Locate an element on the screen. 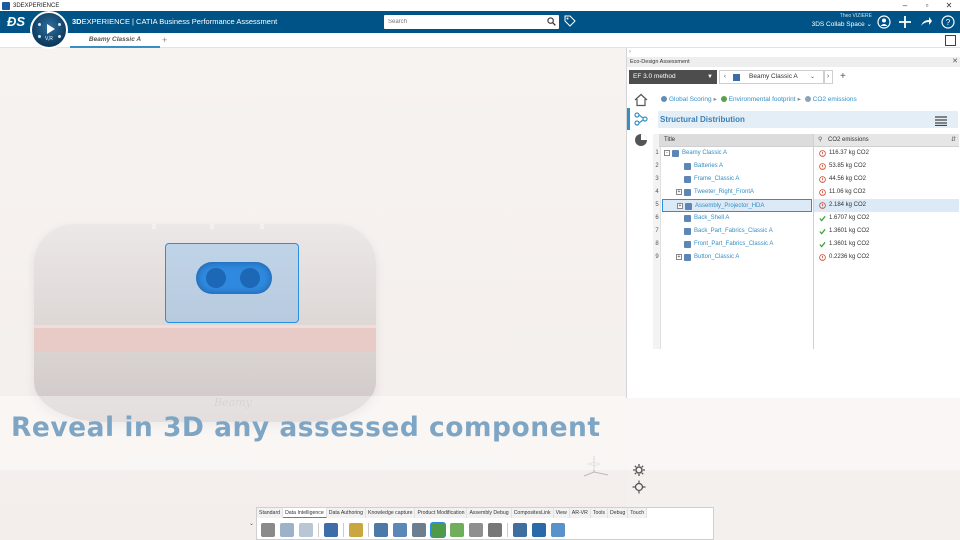 This screenshot has width=960, height=540. table-row: 6 Back_Shell A 1.6707 kg CO2 is located at coordinates (806, 218).